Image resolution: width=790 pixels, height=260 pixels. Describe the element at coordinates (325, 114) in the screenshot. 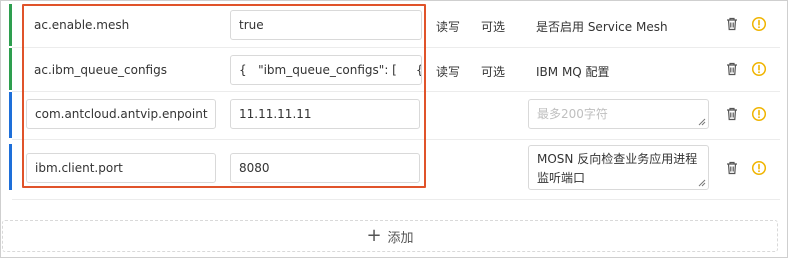

I see `config-value-input: 11.11.11.11` at that location.